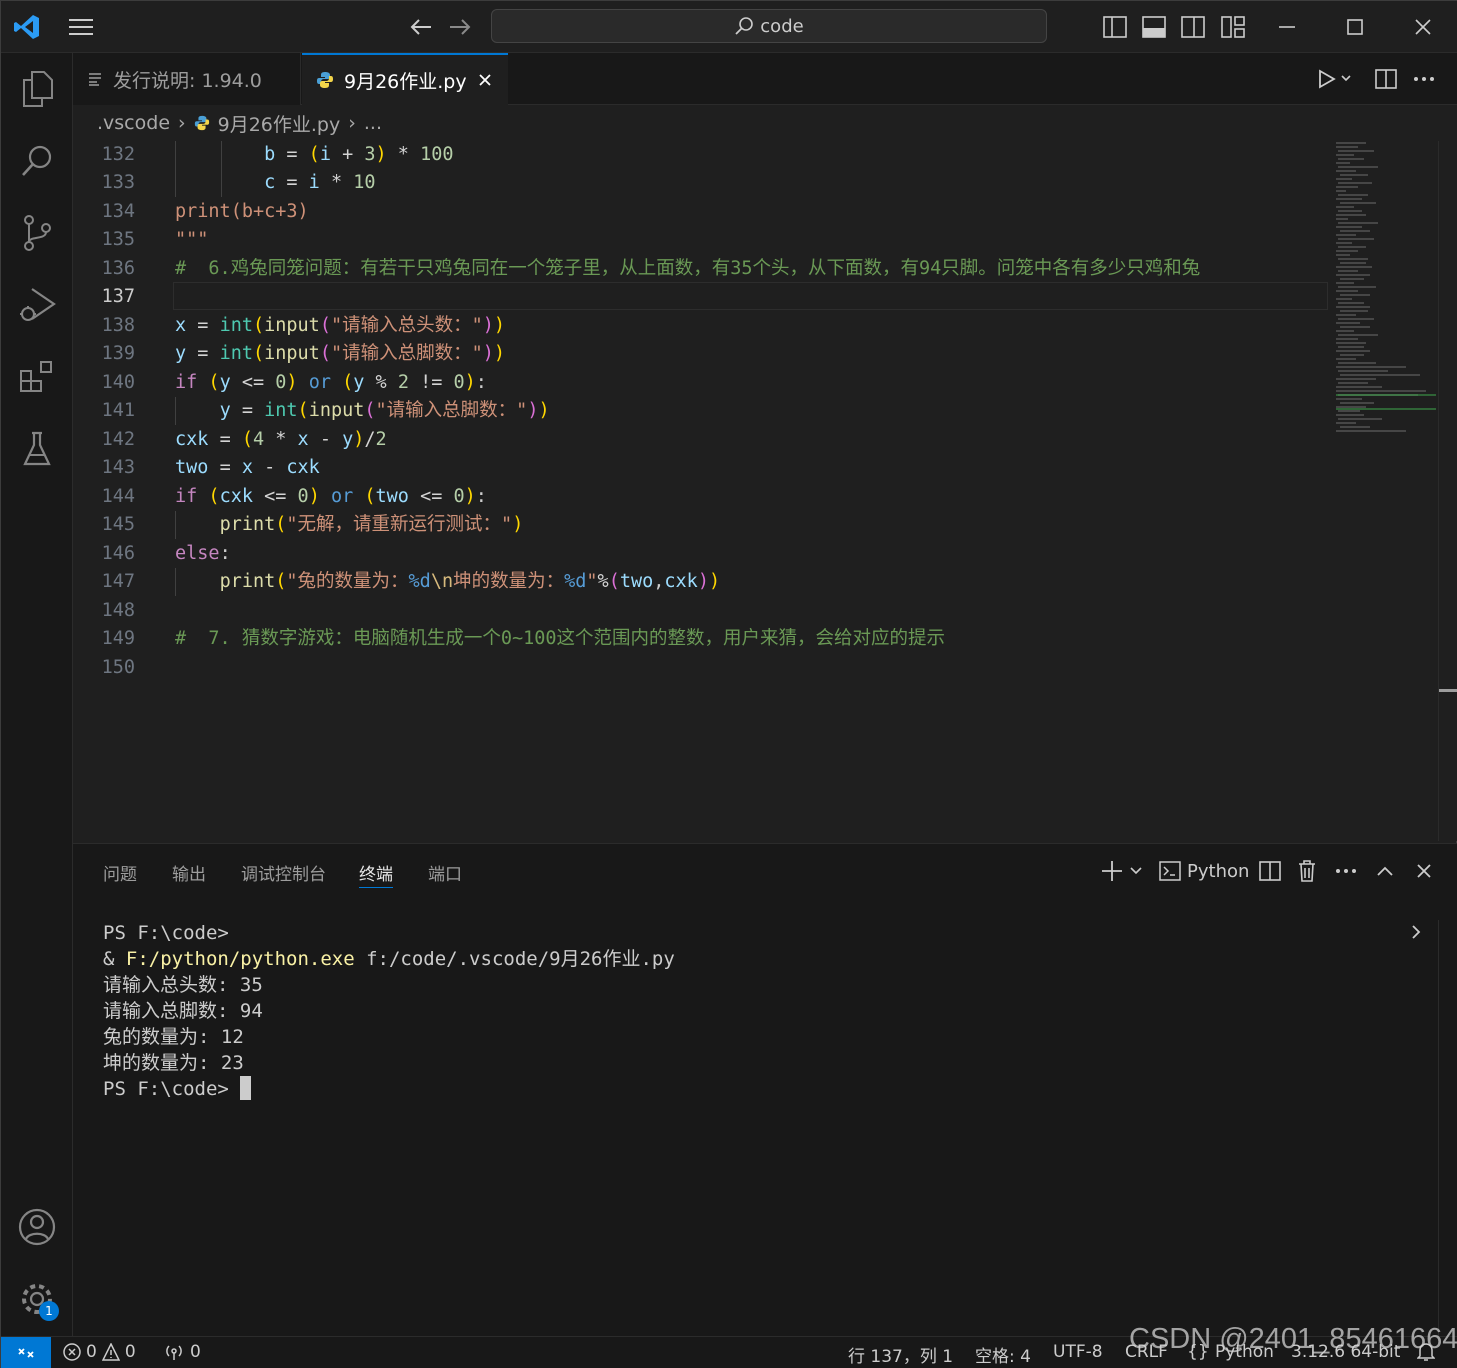 This screenshot has width=1457, height=1368. I want to click on back-arrow-icon, so click(421, 27).